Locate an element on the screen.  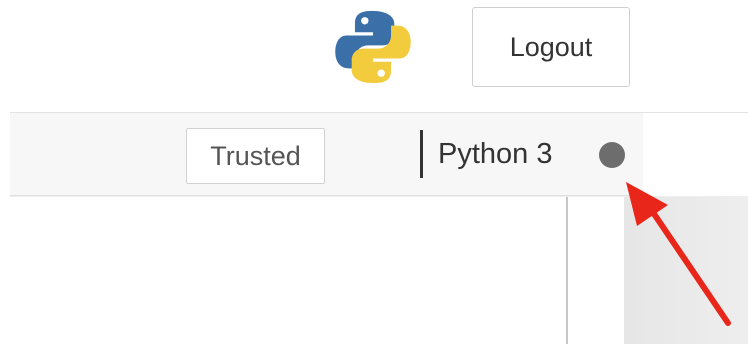
logout-button-label: Logout is located at coordinates (551, 46).